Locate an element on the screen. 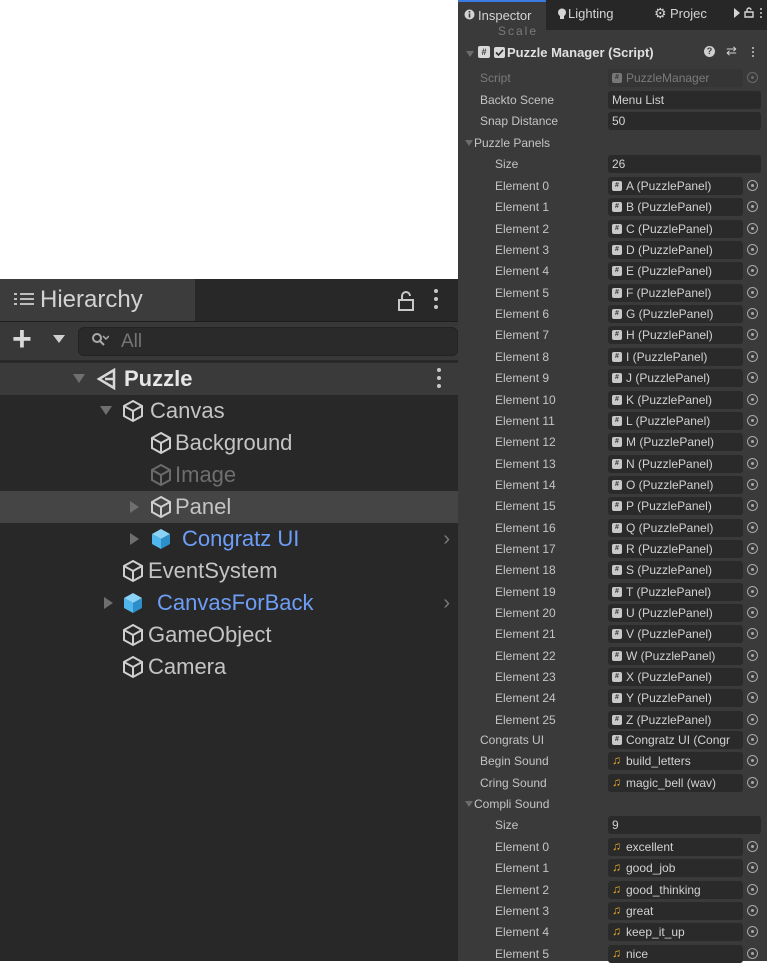 The height and width of the screenshot is (965, 767). tree-item-canvasforback: CanvasForBack › is located at coordinates (229, 603).